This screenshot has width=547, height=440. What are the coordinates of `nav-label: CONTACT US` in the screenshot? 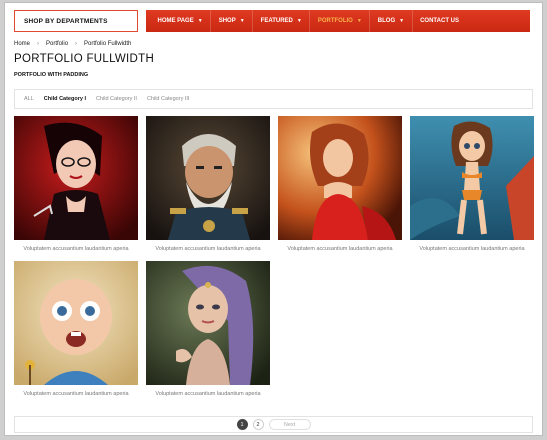 It's located at (439, 21).